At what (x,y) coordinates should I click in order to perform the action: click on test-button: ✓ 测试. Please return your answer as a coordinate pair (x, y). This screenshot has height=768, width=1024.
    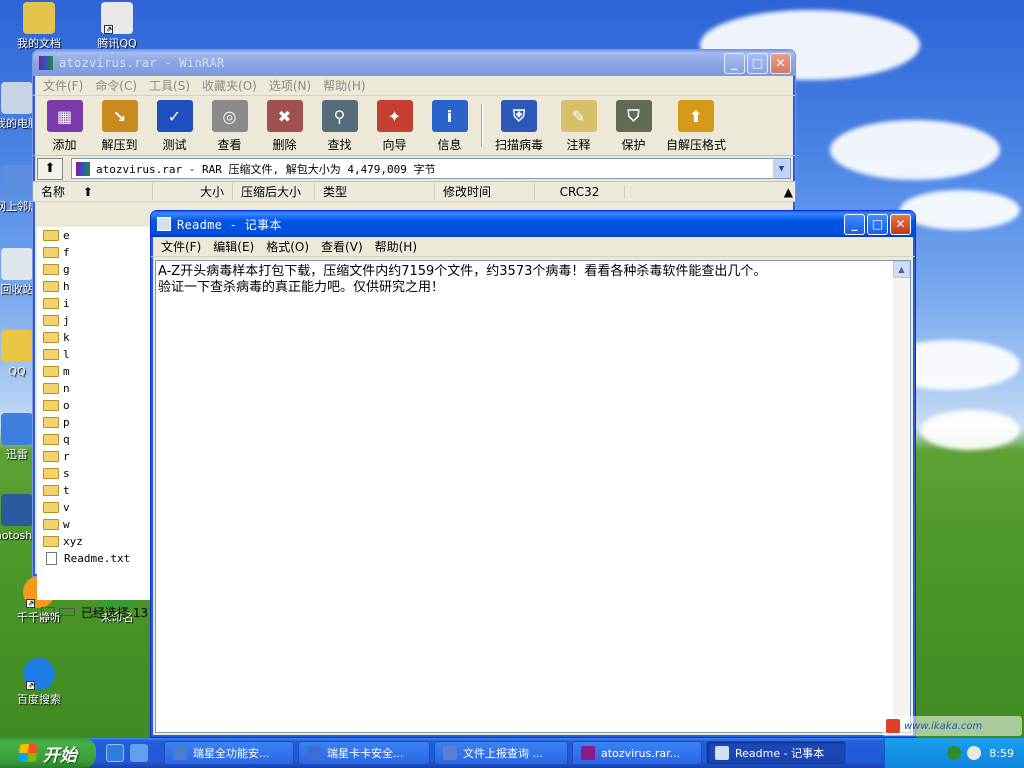
    Looking at the image, I should click on (174, 125).